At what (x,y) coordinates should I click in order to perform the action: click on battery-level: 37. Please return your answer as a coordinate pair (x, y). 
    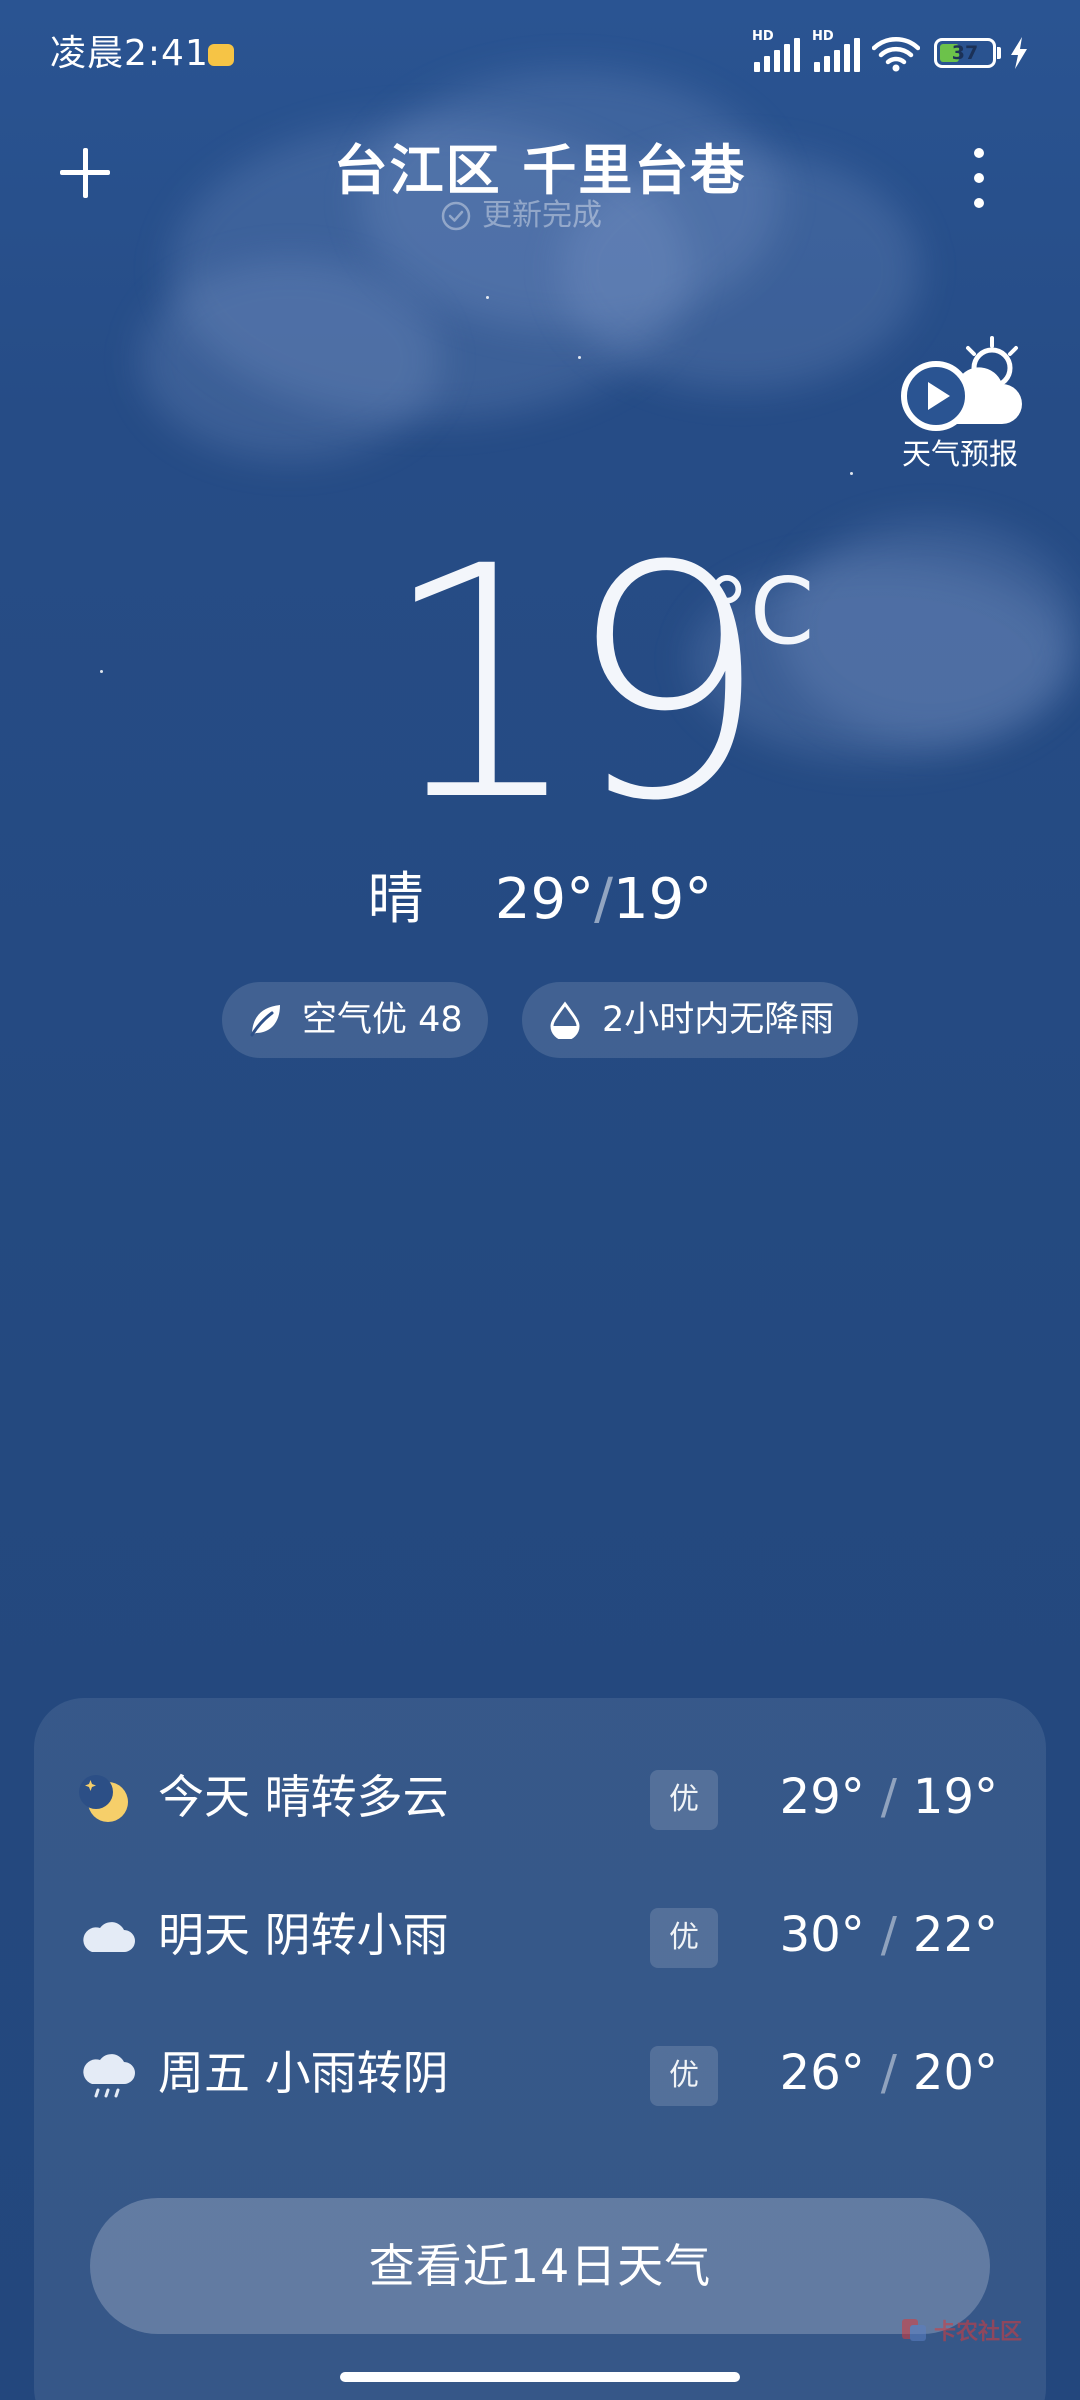
    Looking at the image, I should click on (965, 53).